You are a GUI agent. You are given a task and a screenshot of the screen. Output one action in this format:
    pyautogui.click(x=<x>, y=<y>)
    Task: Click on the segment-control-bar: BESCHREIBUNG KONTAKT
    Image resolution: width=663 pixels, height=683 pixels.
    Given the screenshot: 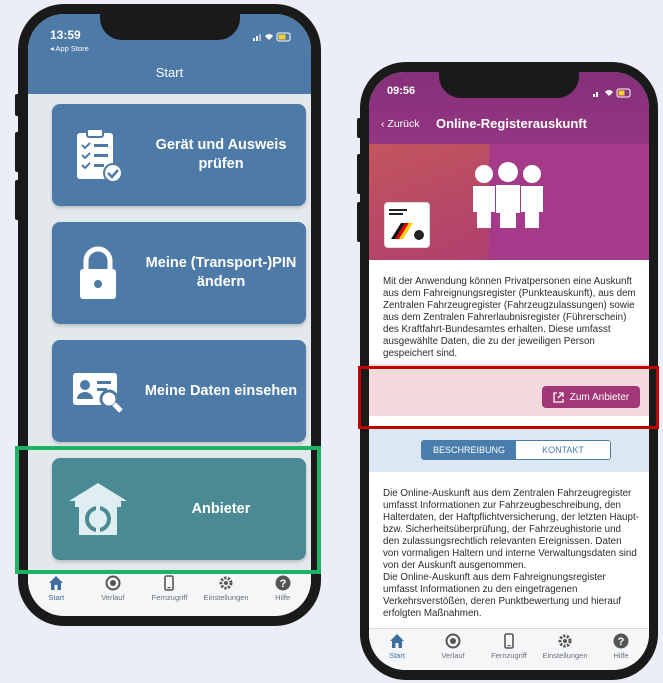 What is the action you would take?
    pyautogui.click(x=509, y=450)
    